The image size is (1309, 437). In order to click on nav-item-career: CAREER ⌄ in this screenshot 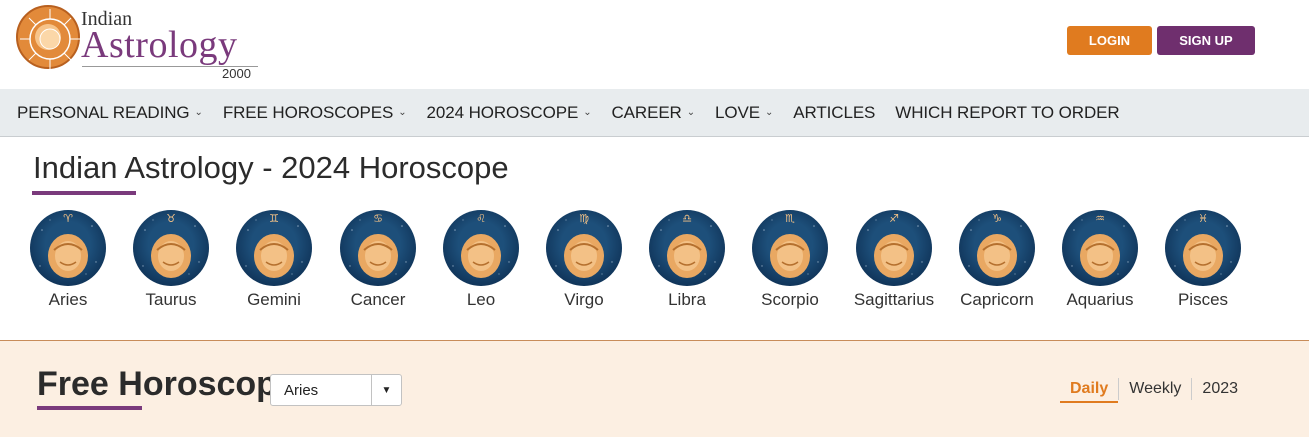, I will do `click(653, 113)`.